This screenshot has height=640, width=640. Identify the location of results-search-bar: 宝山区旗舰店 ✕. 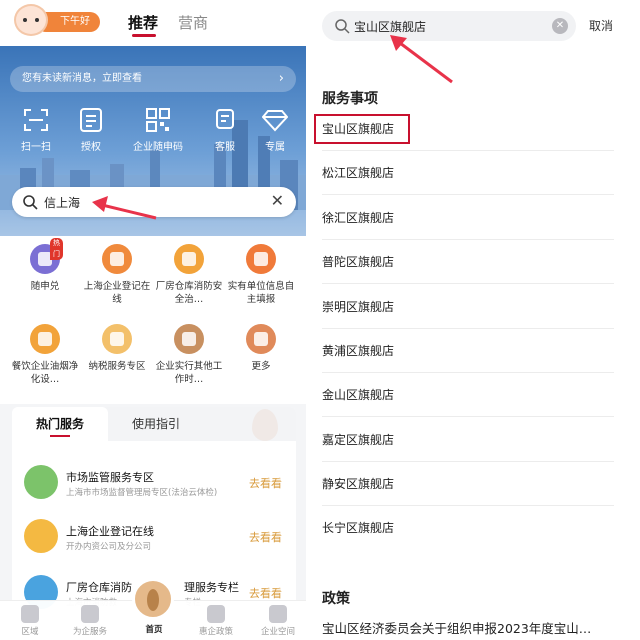
(449, 26).